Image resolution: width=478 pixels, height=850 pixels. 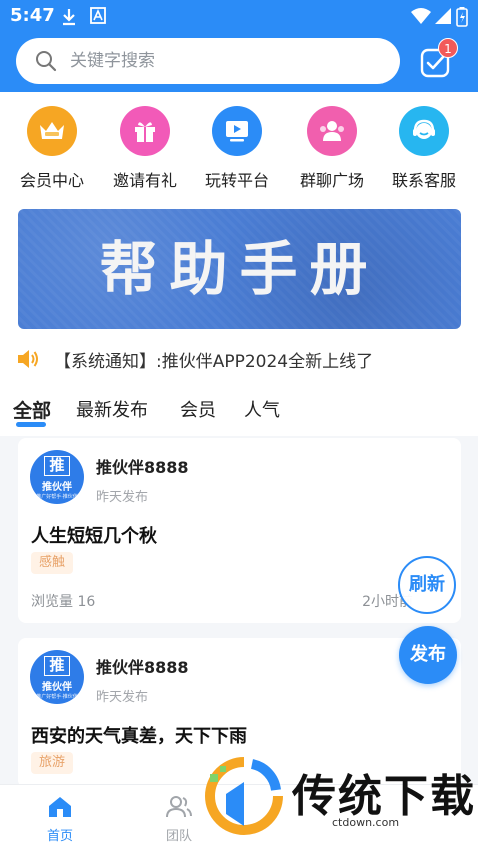 What do you see at coordinates (112, 409) in the screenshot?
I see `tab-latest: 最新发布` at bounding box center [112, 409].